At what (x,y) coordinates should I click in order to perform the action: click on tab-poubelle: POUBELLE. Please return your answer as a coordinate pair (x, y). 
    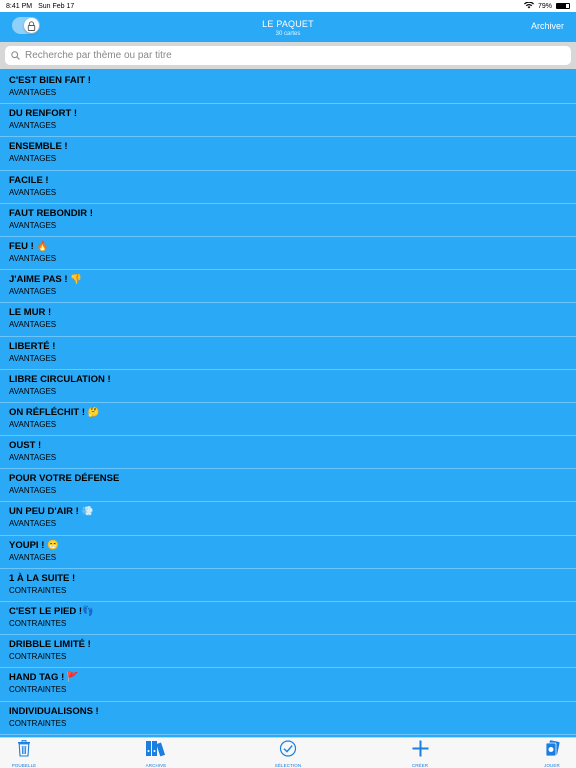
    Looking at the image, I should click on (27, 753).